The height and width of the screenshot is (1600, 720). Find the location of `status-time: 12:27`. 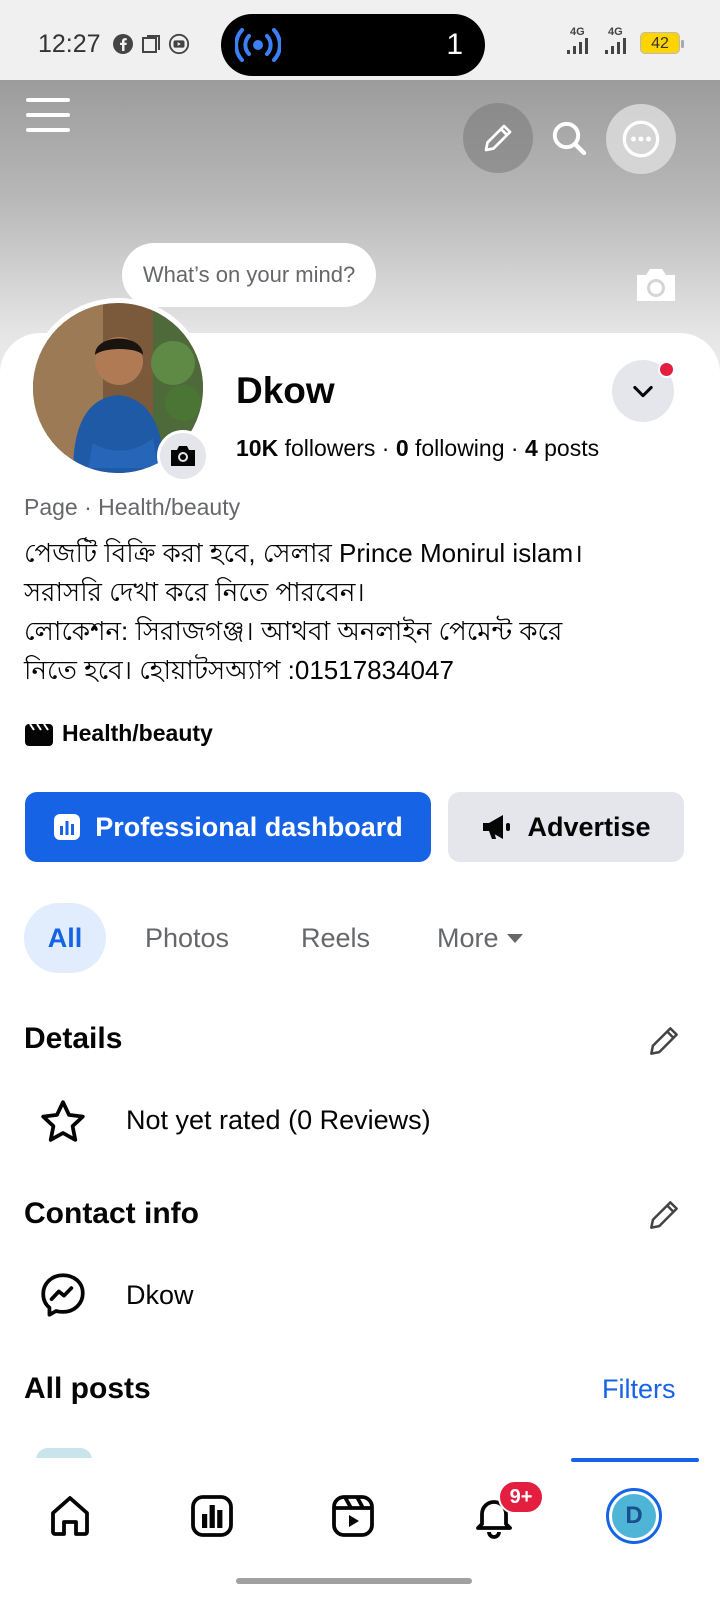

status-time: 12:27 is located at coordinates (69, 44).